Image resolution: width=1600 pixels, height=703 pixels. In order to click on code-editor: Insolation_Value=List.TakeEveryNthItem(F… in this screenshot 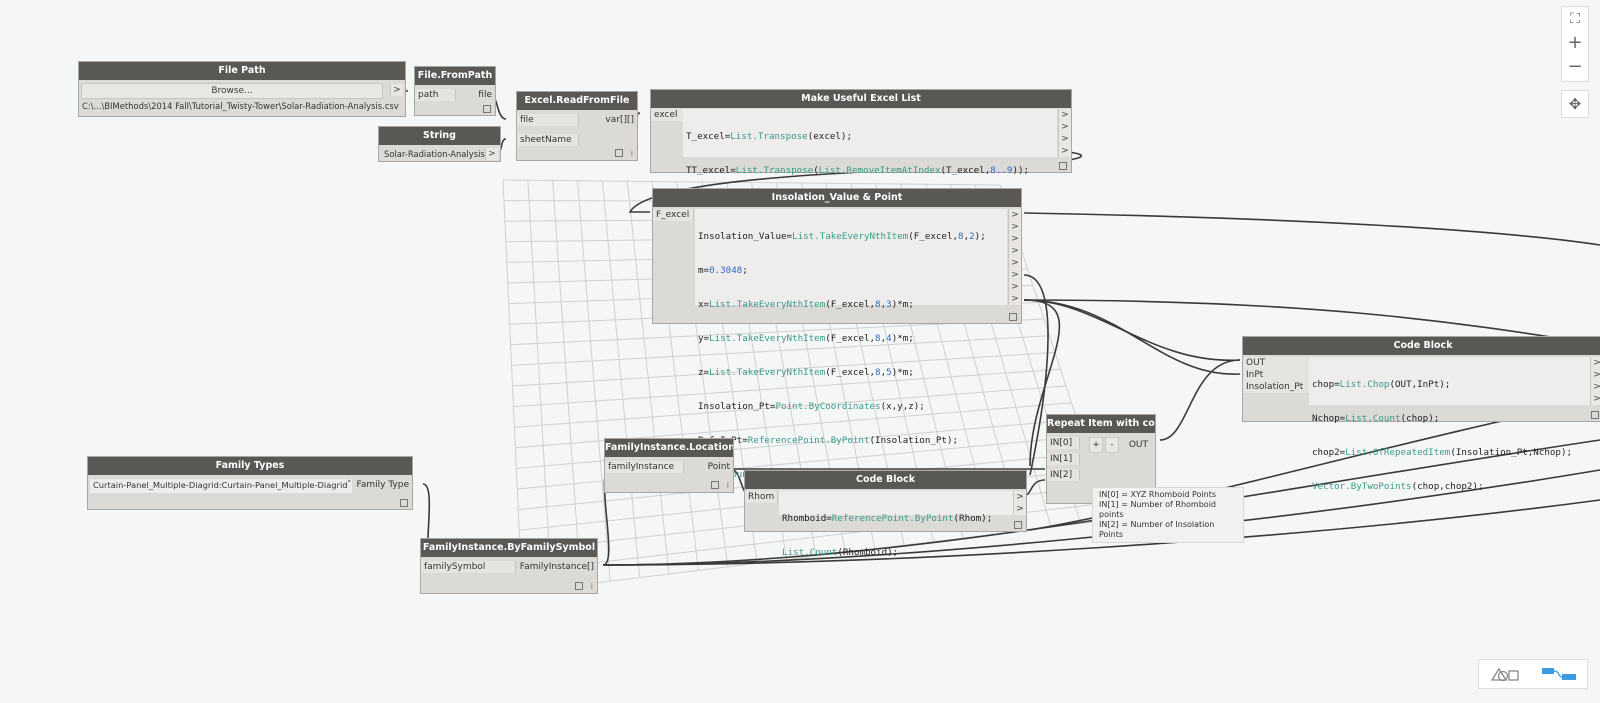, I will do `click(851, 344)`.